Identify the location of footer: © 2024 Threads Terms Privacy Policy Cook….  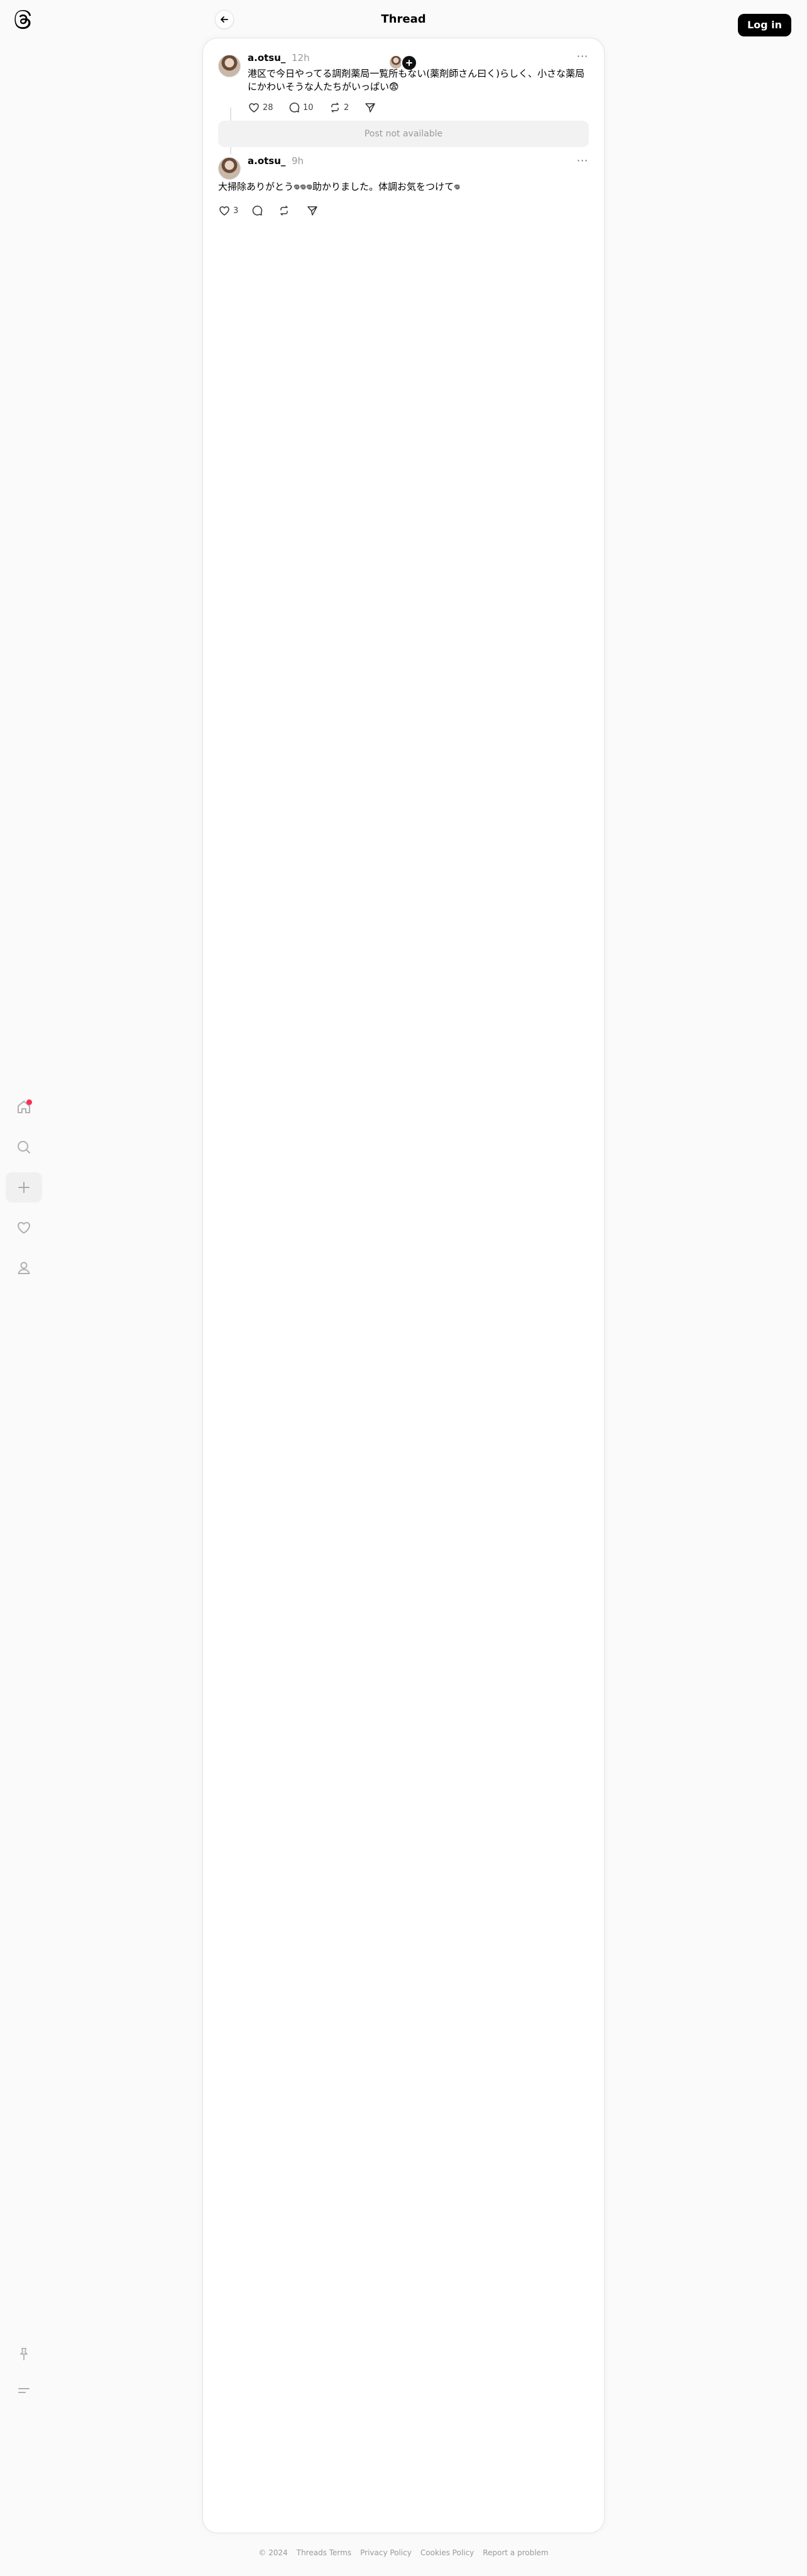
(403, 2555).